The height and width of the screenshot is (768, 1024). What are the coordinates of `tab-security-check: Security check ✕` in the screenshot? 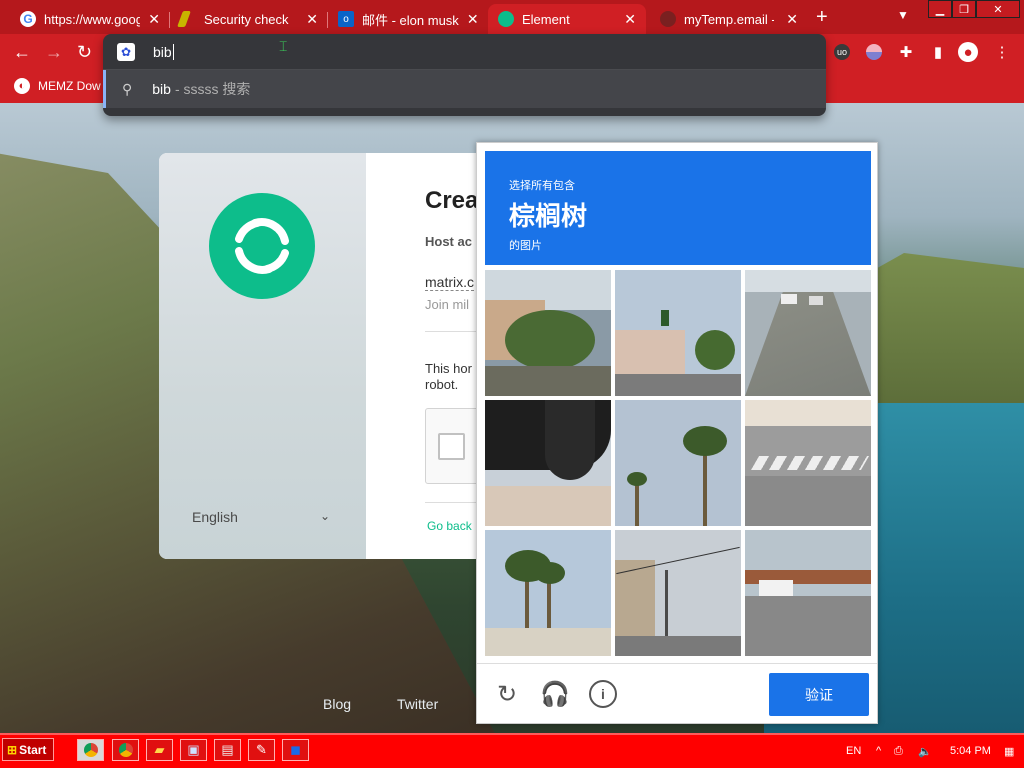 It's located at (249, 19).